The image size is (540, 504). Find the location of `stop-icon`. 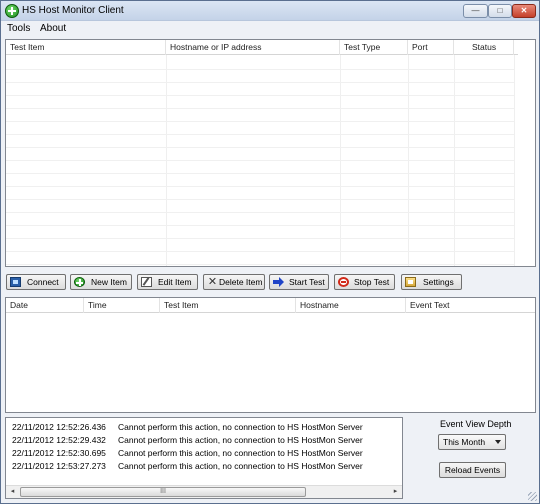

stop-icon is located at coordinates (343, 282).